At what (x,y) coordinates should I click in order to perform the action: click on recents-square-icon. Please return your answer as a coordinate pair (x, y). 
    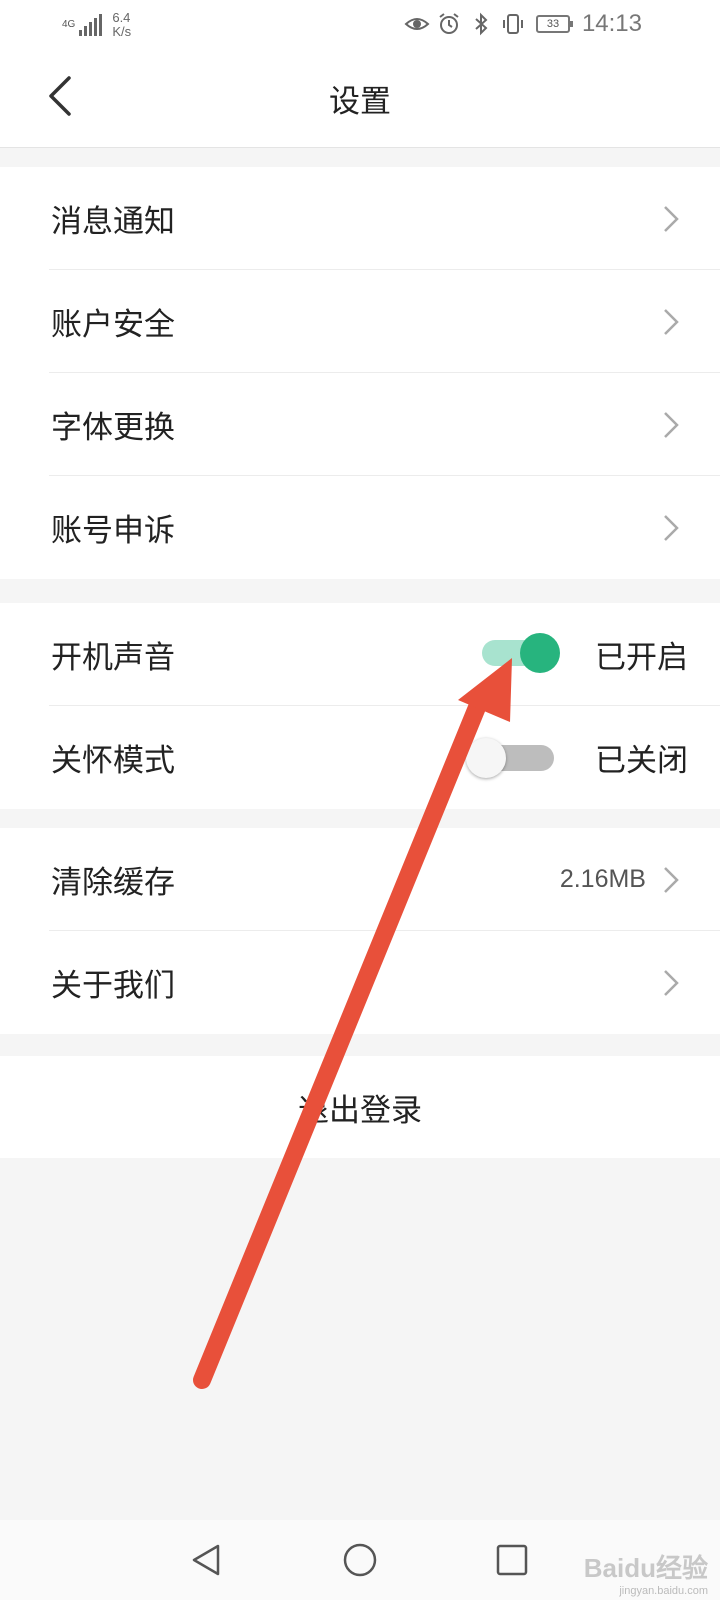
    Looking at the image, I should click on (512, 1560).